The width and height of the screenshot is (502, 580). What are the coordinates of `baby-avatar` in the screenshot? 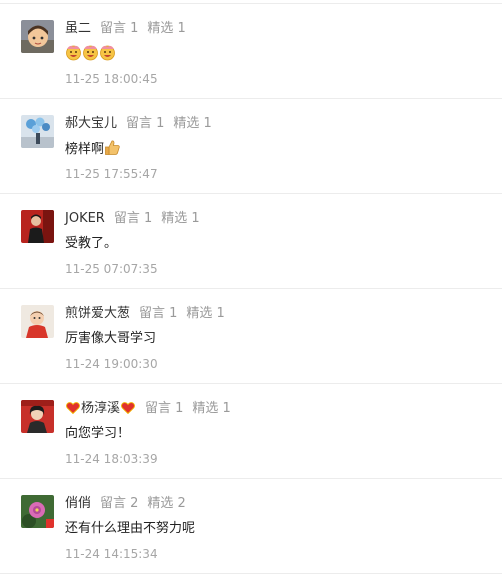 It's located at (37, 321).